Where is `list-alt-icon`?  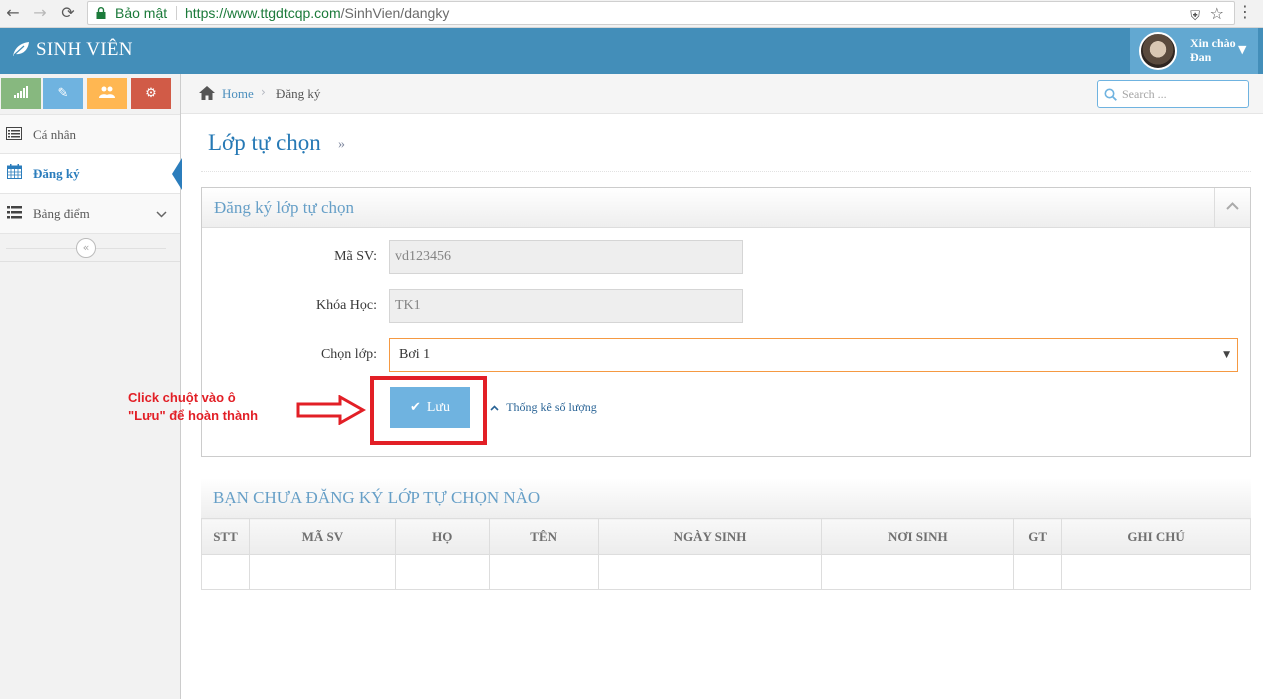
list-alt-icon is located at coordinates (14, 135).